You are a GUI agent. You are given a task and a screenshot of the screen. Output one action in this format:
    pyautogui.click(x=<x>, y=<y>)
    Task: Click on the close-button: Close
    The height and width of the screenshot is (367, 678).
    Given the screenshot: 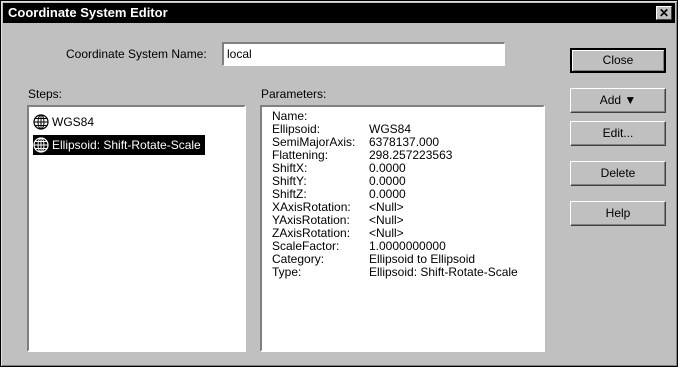 What is the action you would take?
    pyautogui.click(x=618, y=60)
    